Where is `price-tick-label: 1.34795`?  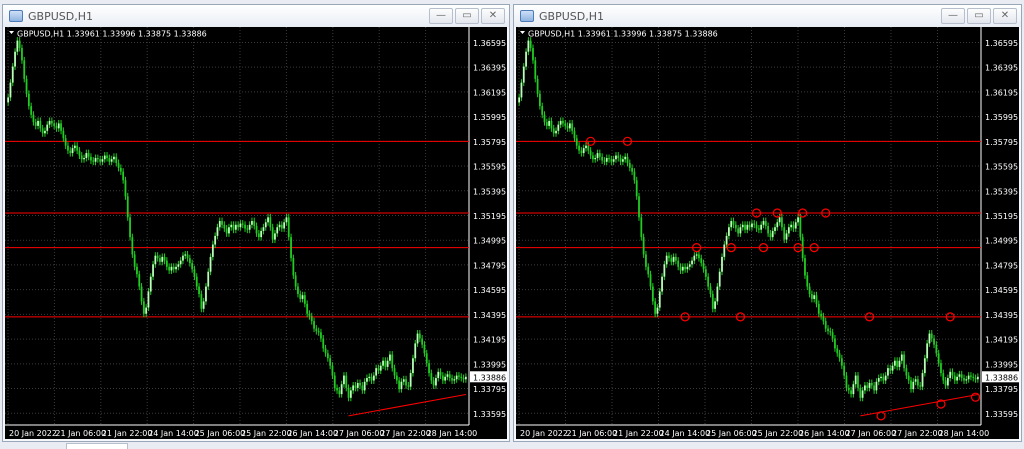
price-tick-label: 1.34795 is located at coordinates (489, 265).